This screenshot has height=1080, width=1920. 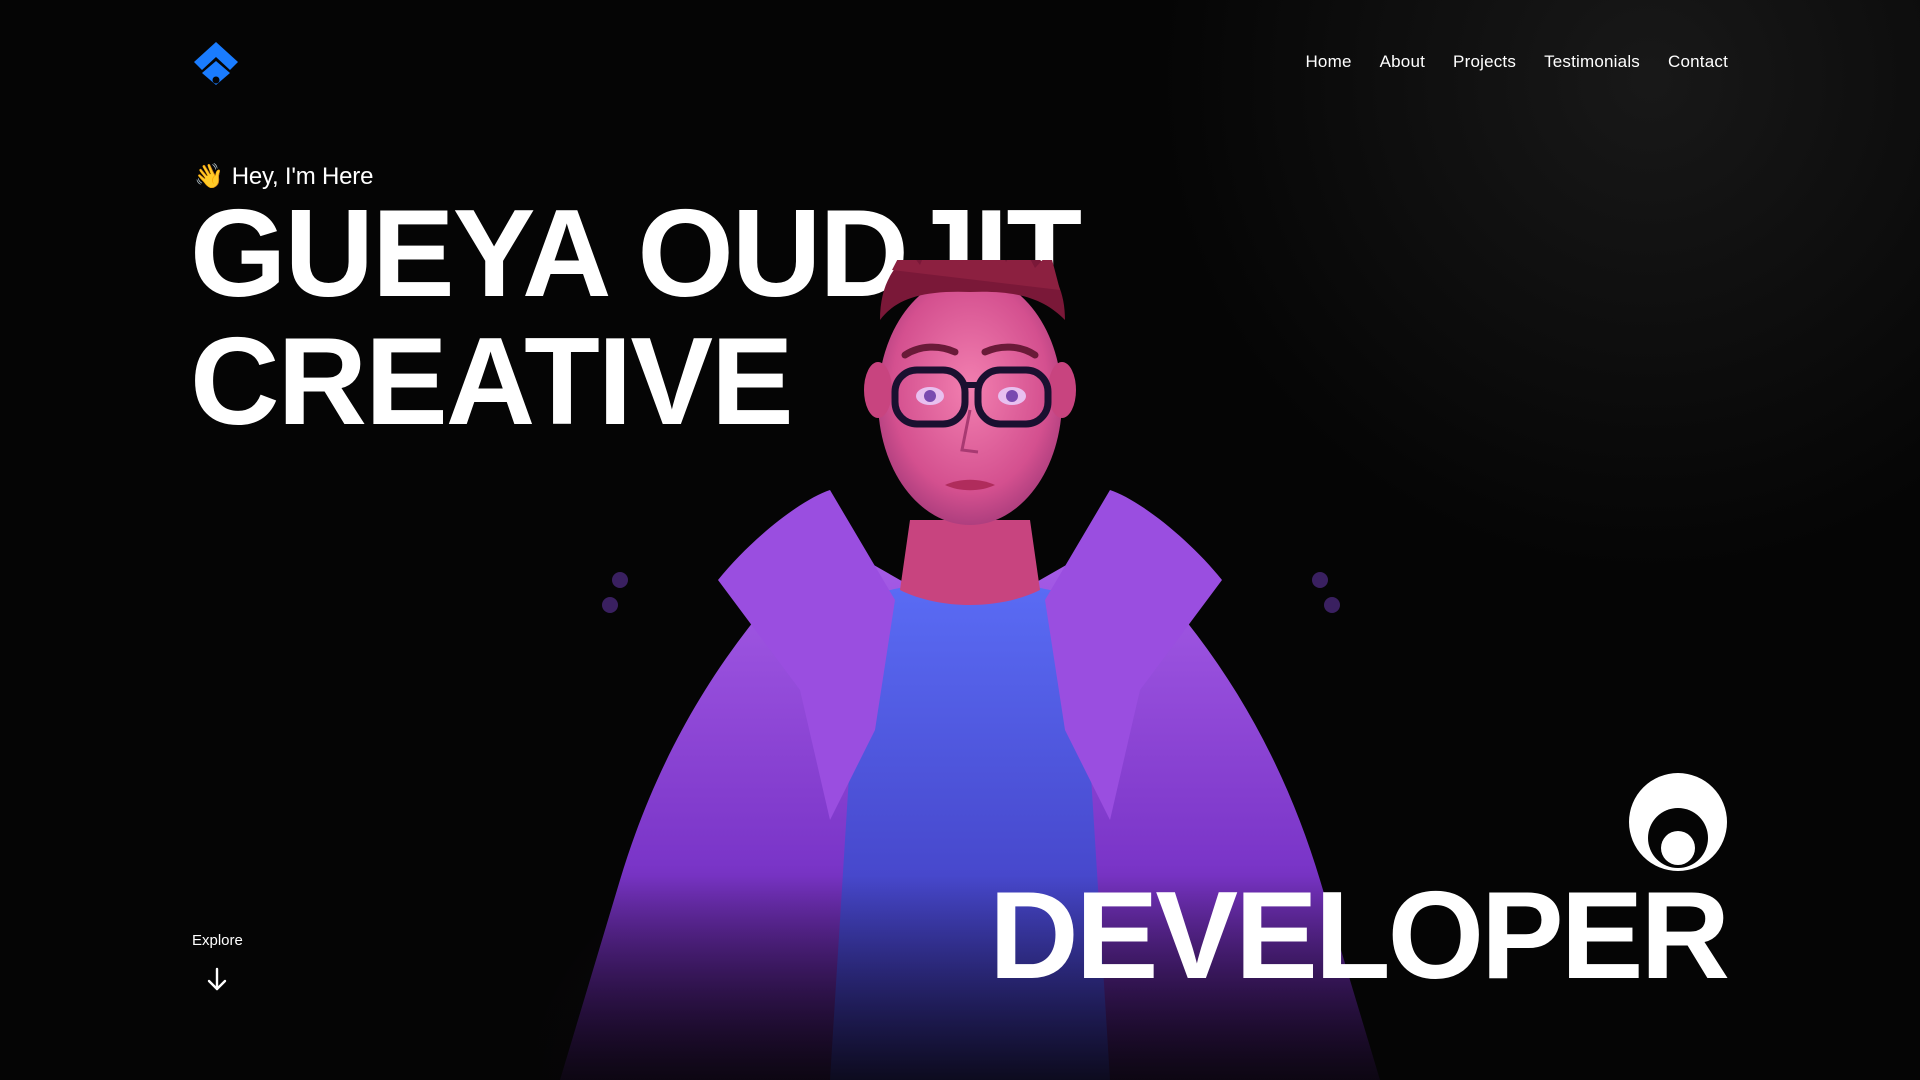 I want to click on explore-button: Explore, so click(x=217, y=962).